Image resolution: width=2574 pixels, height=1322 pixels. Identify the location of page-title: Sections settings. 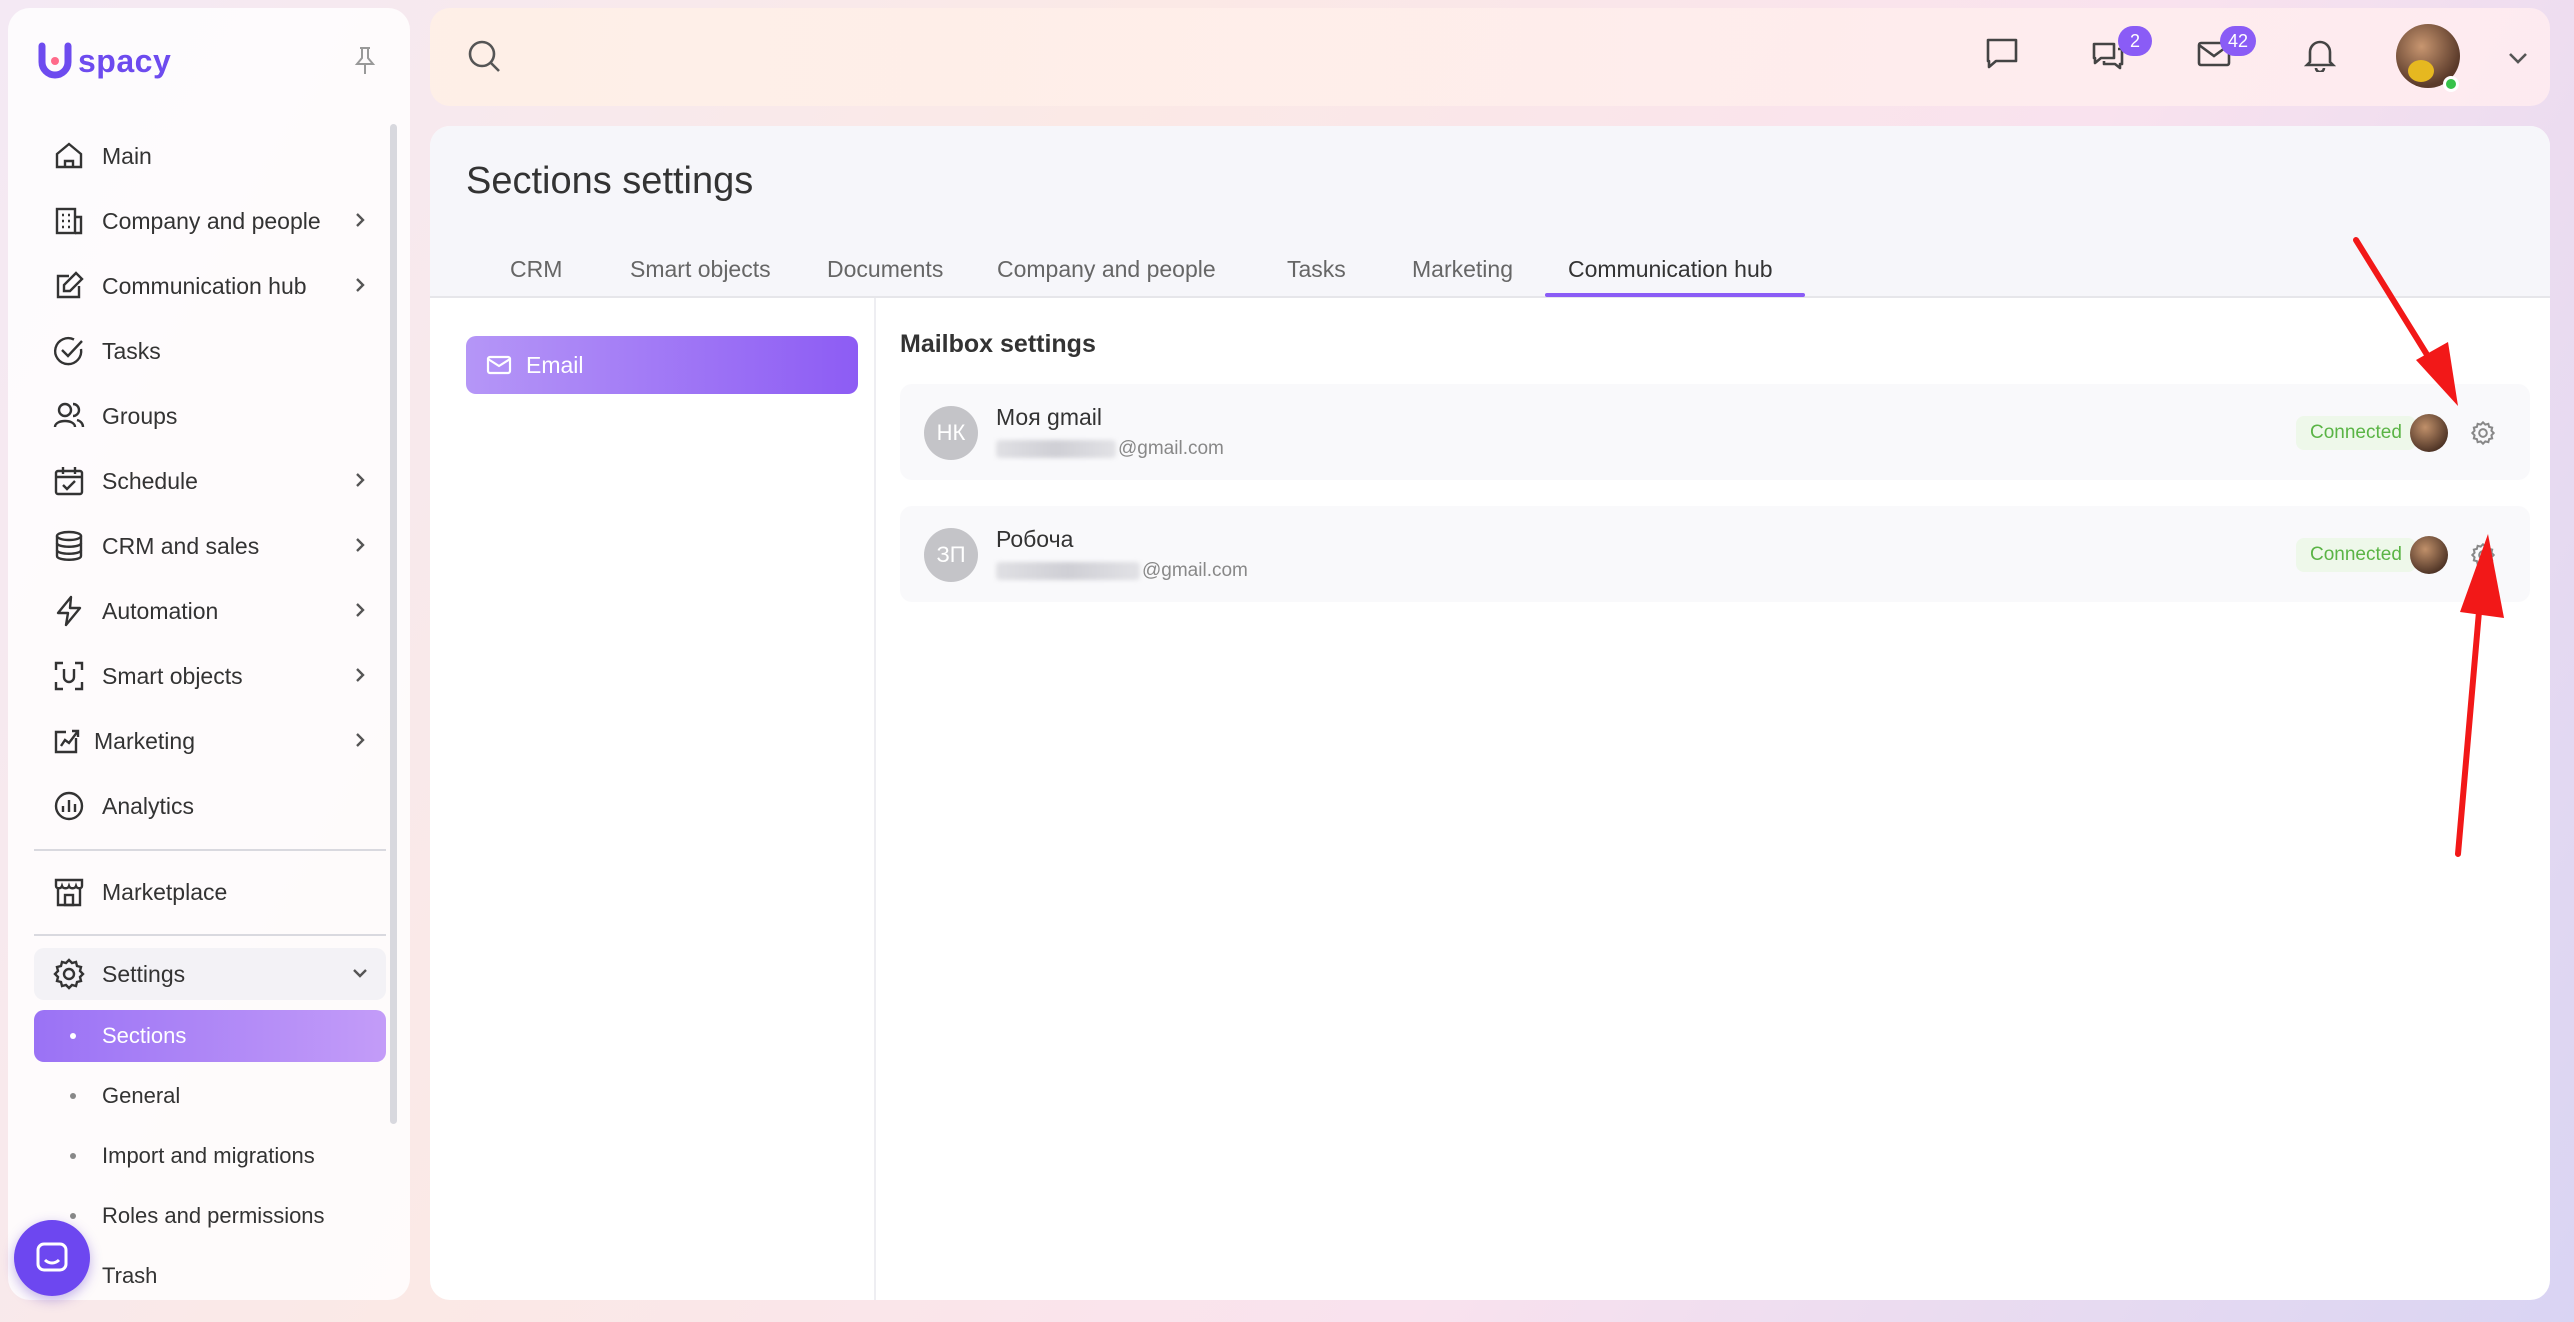
(610, 181).